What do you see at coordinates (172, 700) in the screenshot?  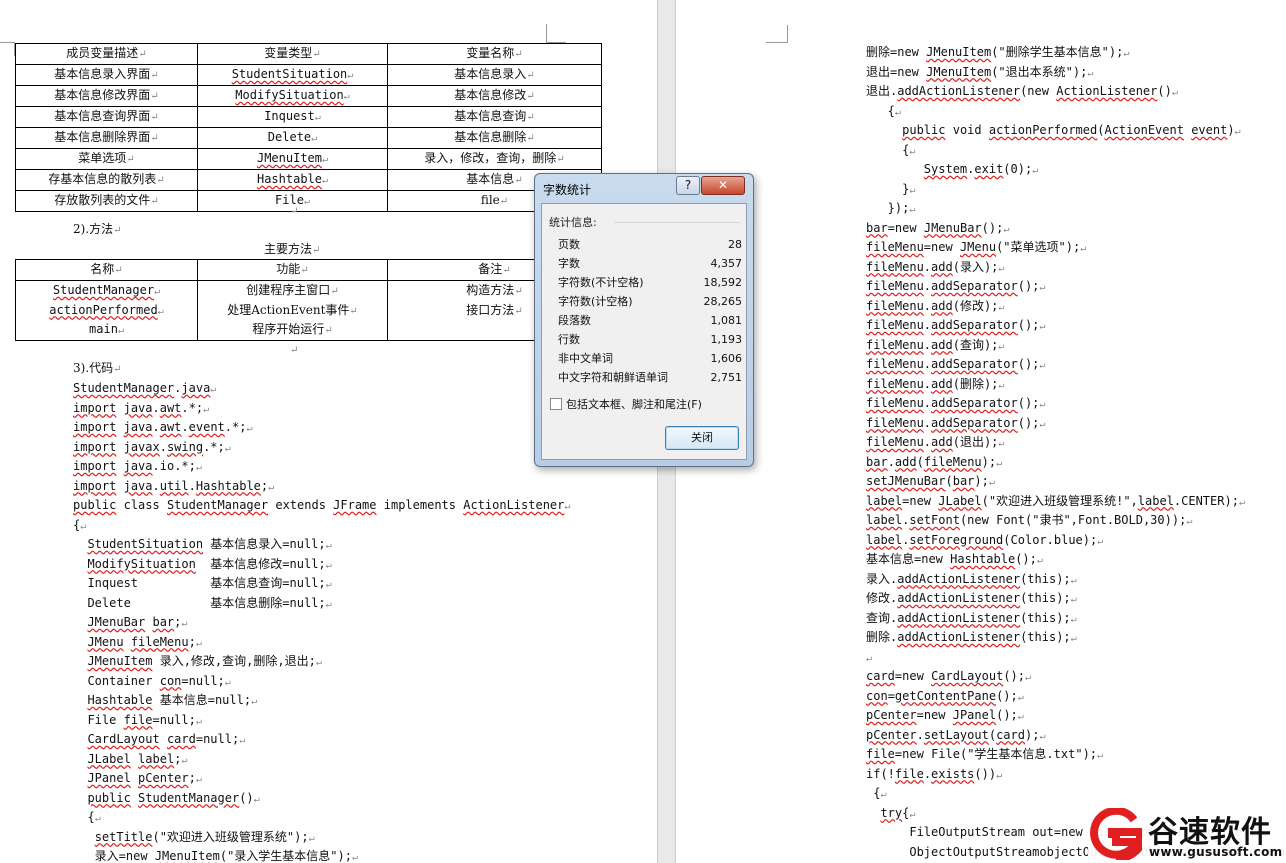 I see `code-line: Hashtable 基本信息=null;↵` at bounding box center [172, 700].